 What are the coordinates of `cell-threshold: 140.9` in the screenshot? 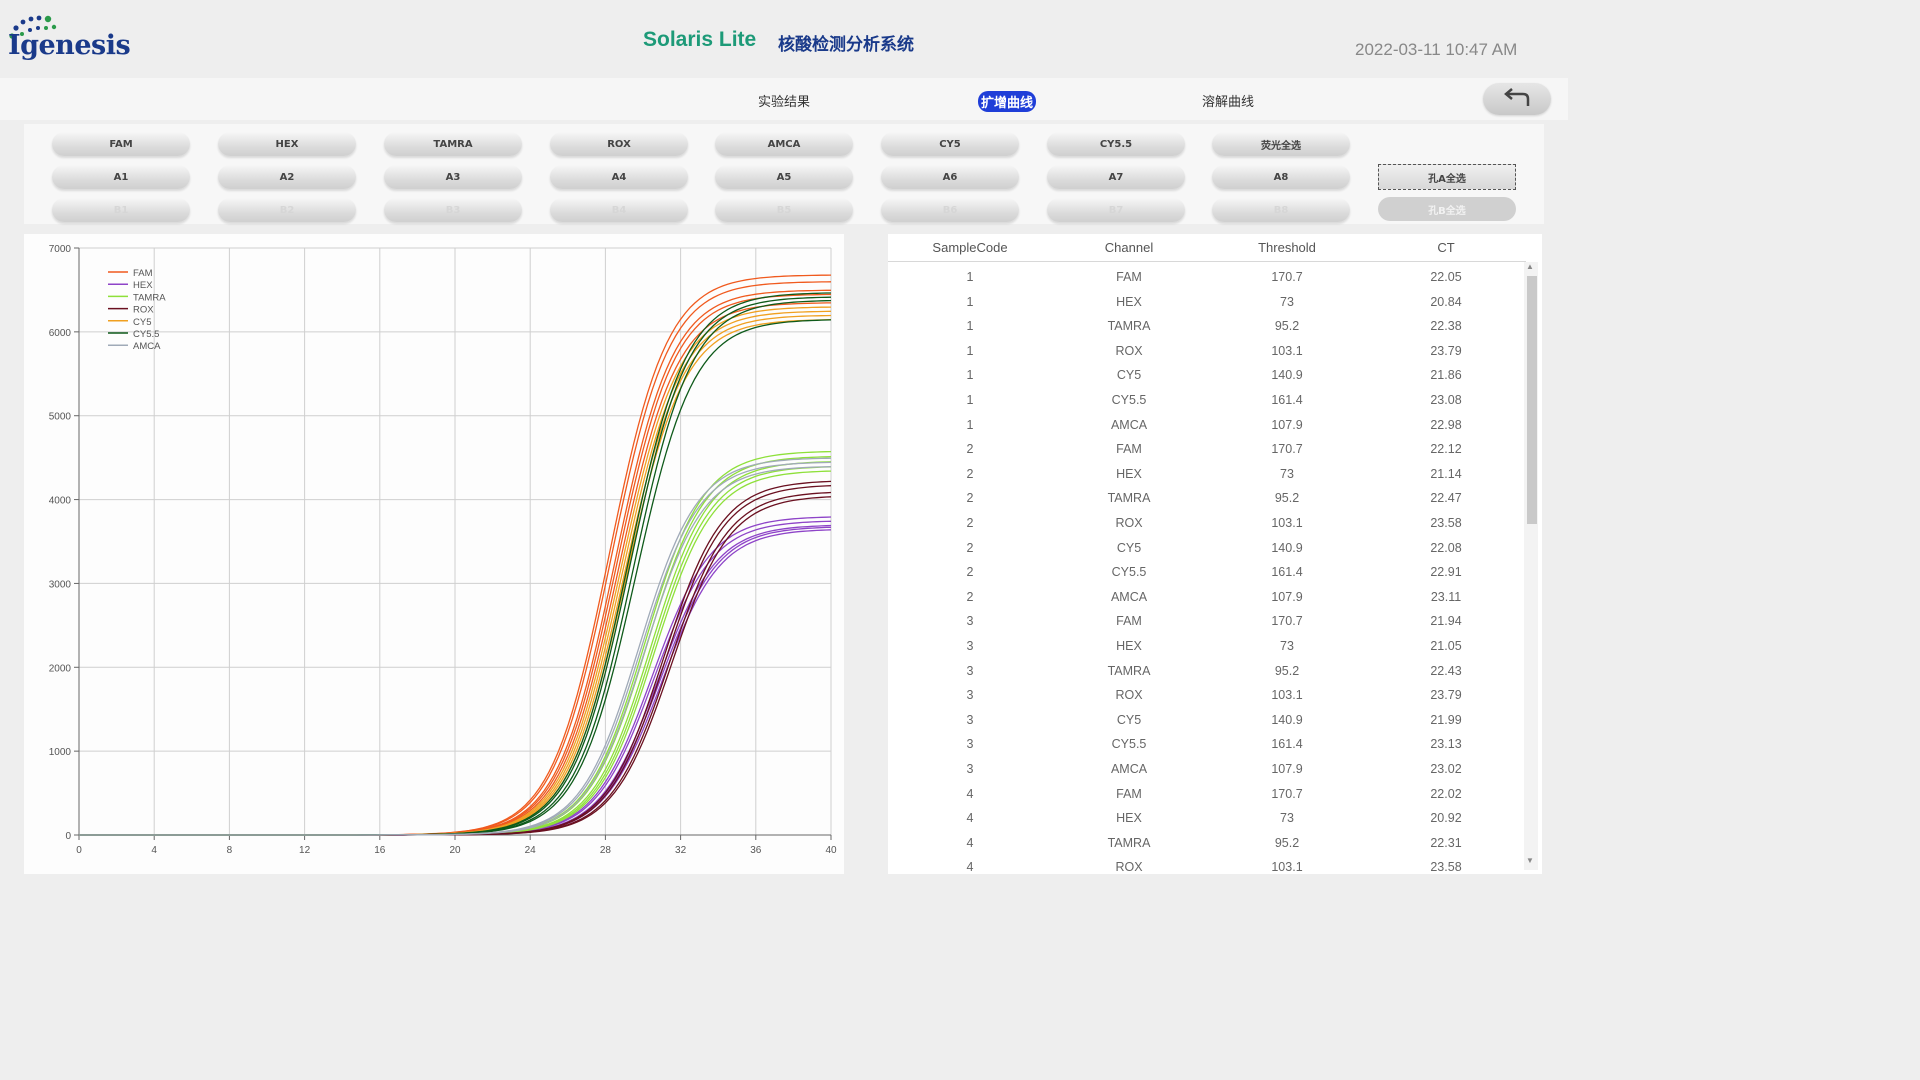 It's located at (1287, 719).